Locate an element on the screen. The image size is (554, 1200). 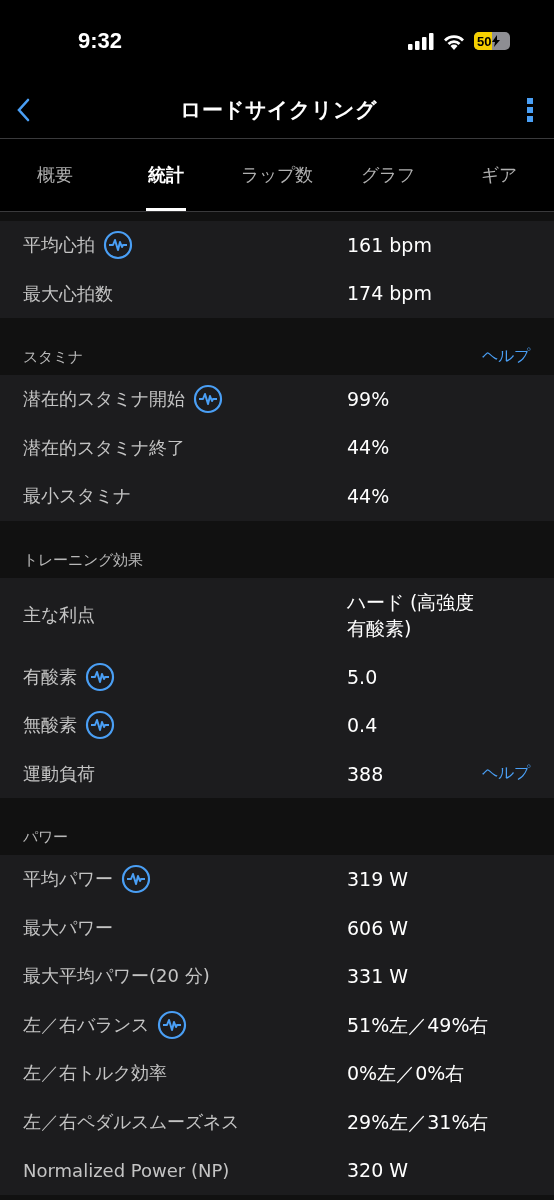
tab: グラフ is located at coordinates (388, 175).